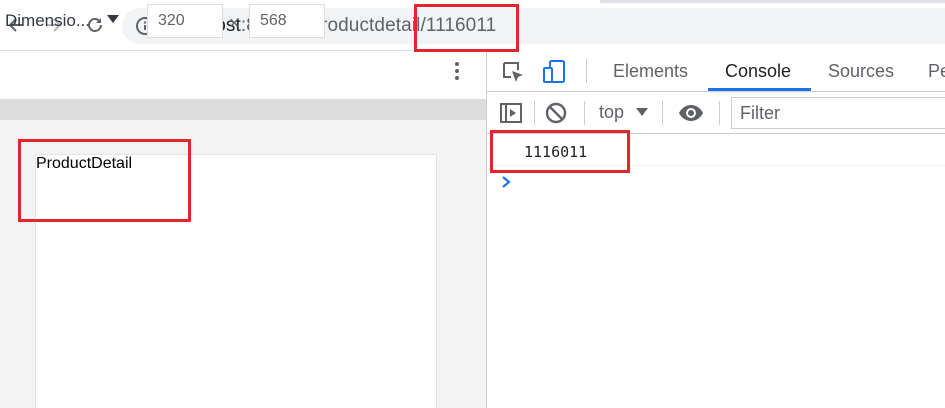 This screenshot has height=408, width=945. I want to click on device-toolbar, so click(243, 71).